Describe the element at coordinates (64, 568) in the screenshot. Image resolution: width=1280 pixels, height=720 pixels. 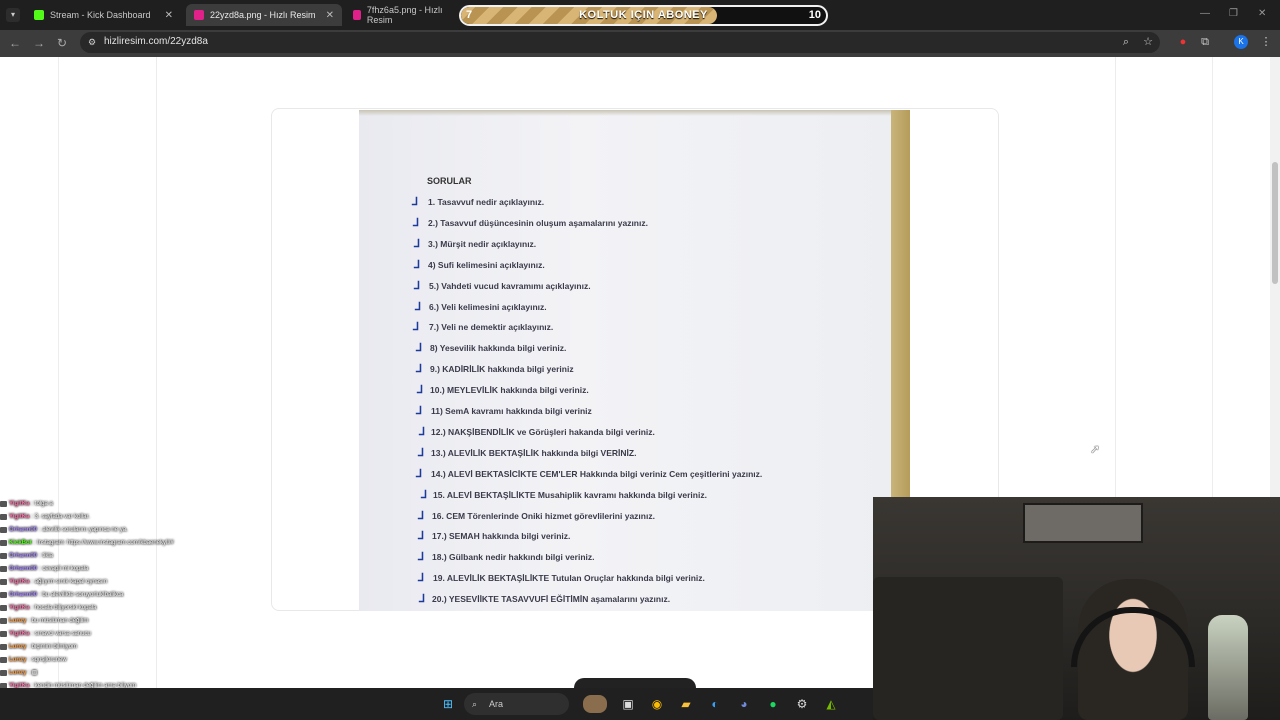
I see `chat-text: : cevapli mi kopala` at that location.